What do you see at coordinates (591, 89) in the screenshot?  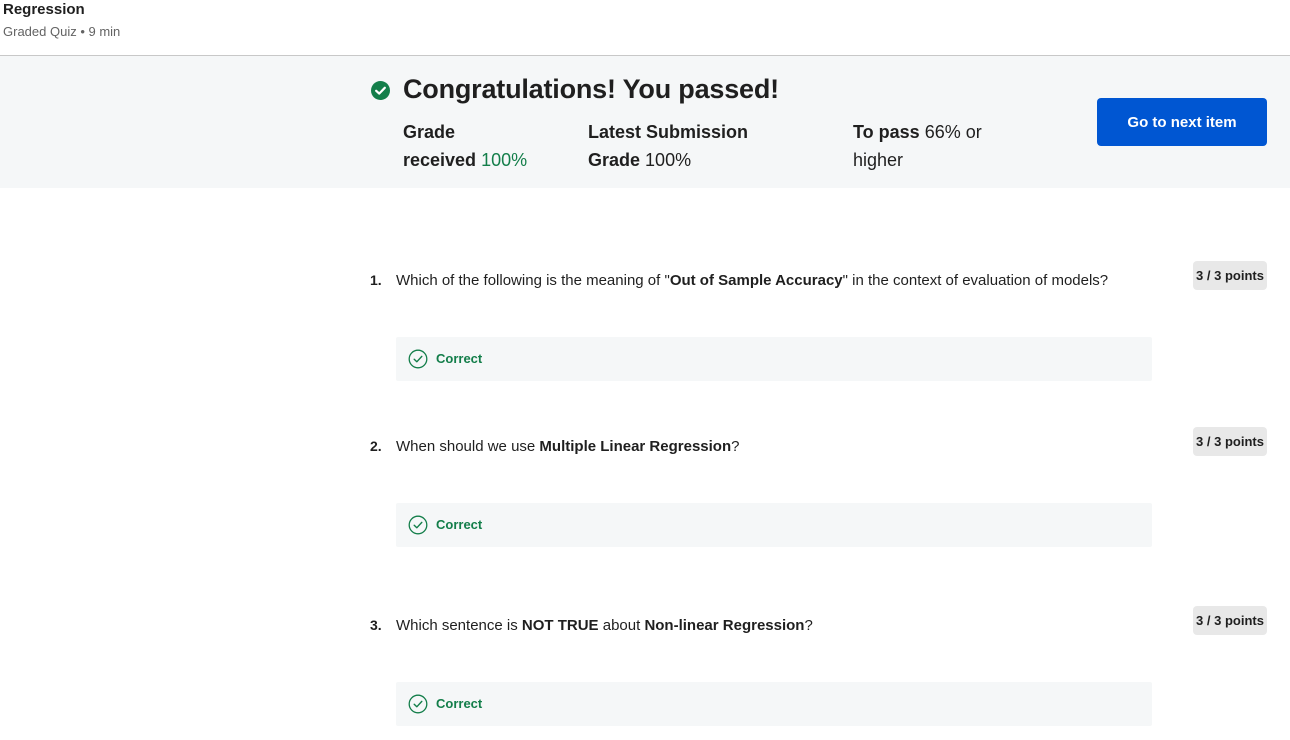 I see `pass-headline: Congratulations! You passed!` at bounding box center [591, 89].